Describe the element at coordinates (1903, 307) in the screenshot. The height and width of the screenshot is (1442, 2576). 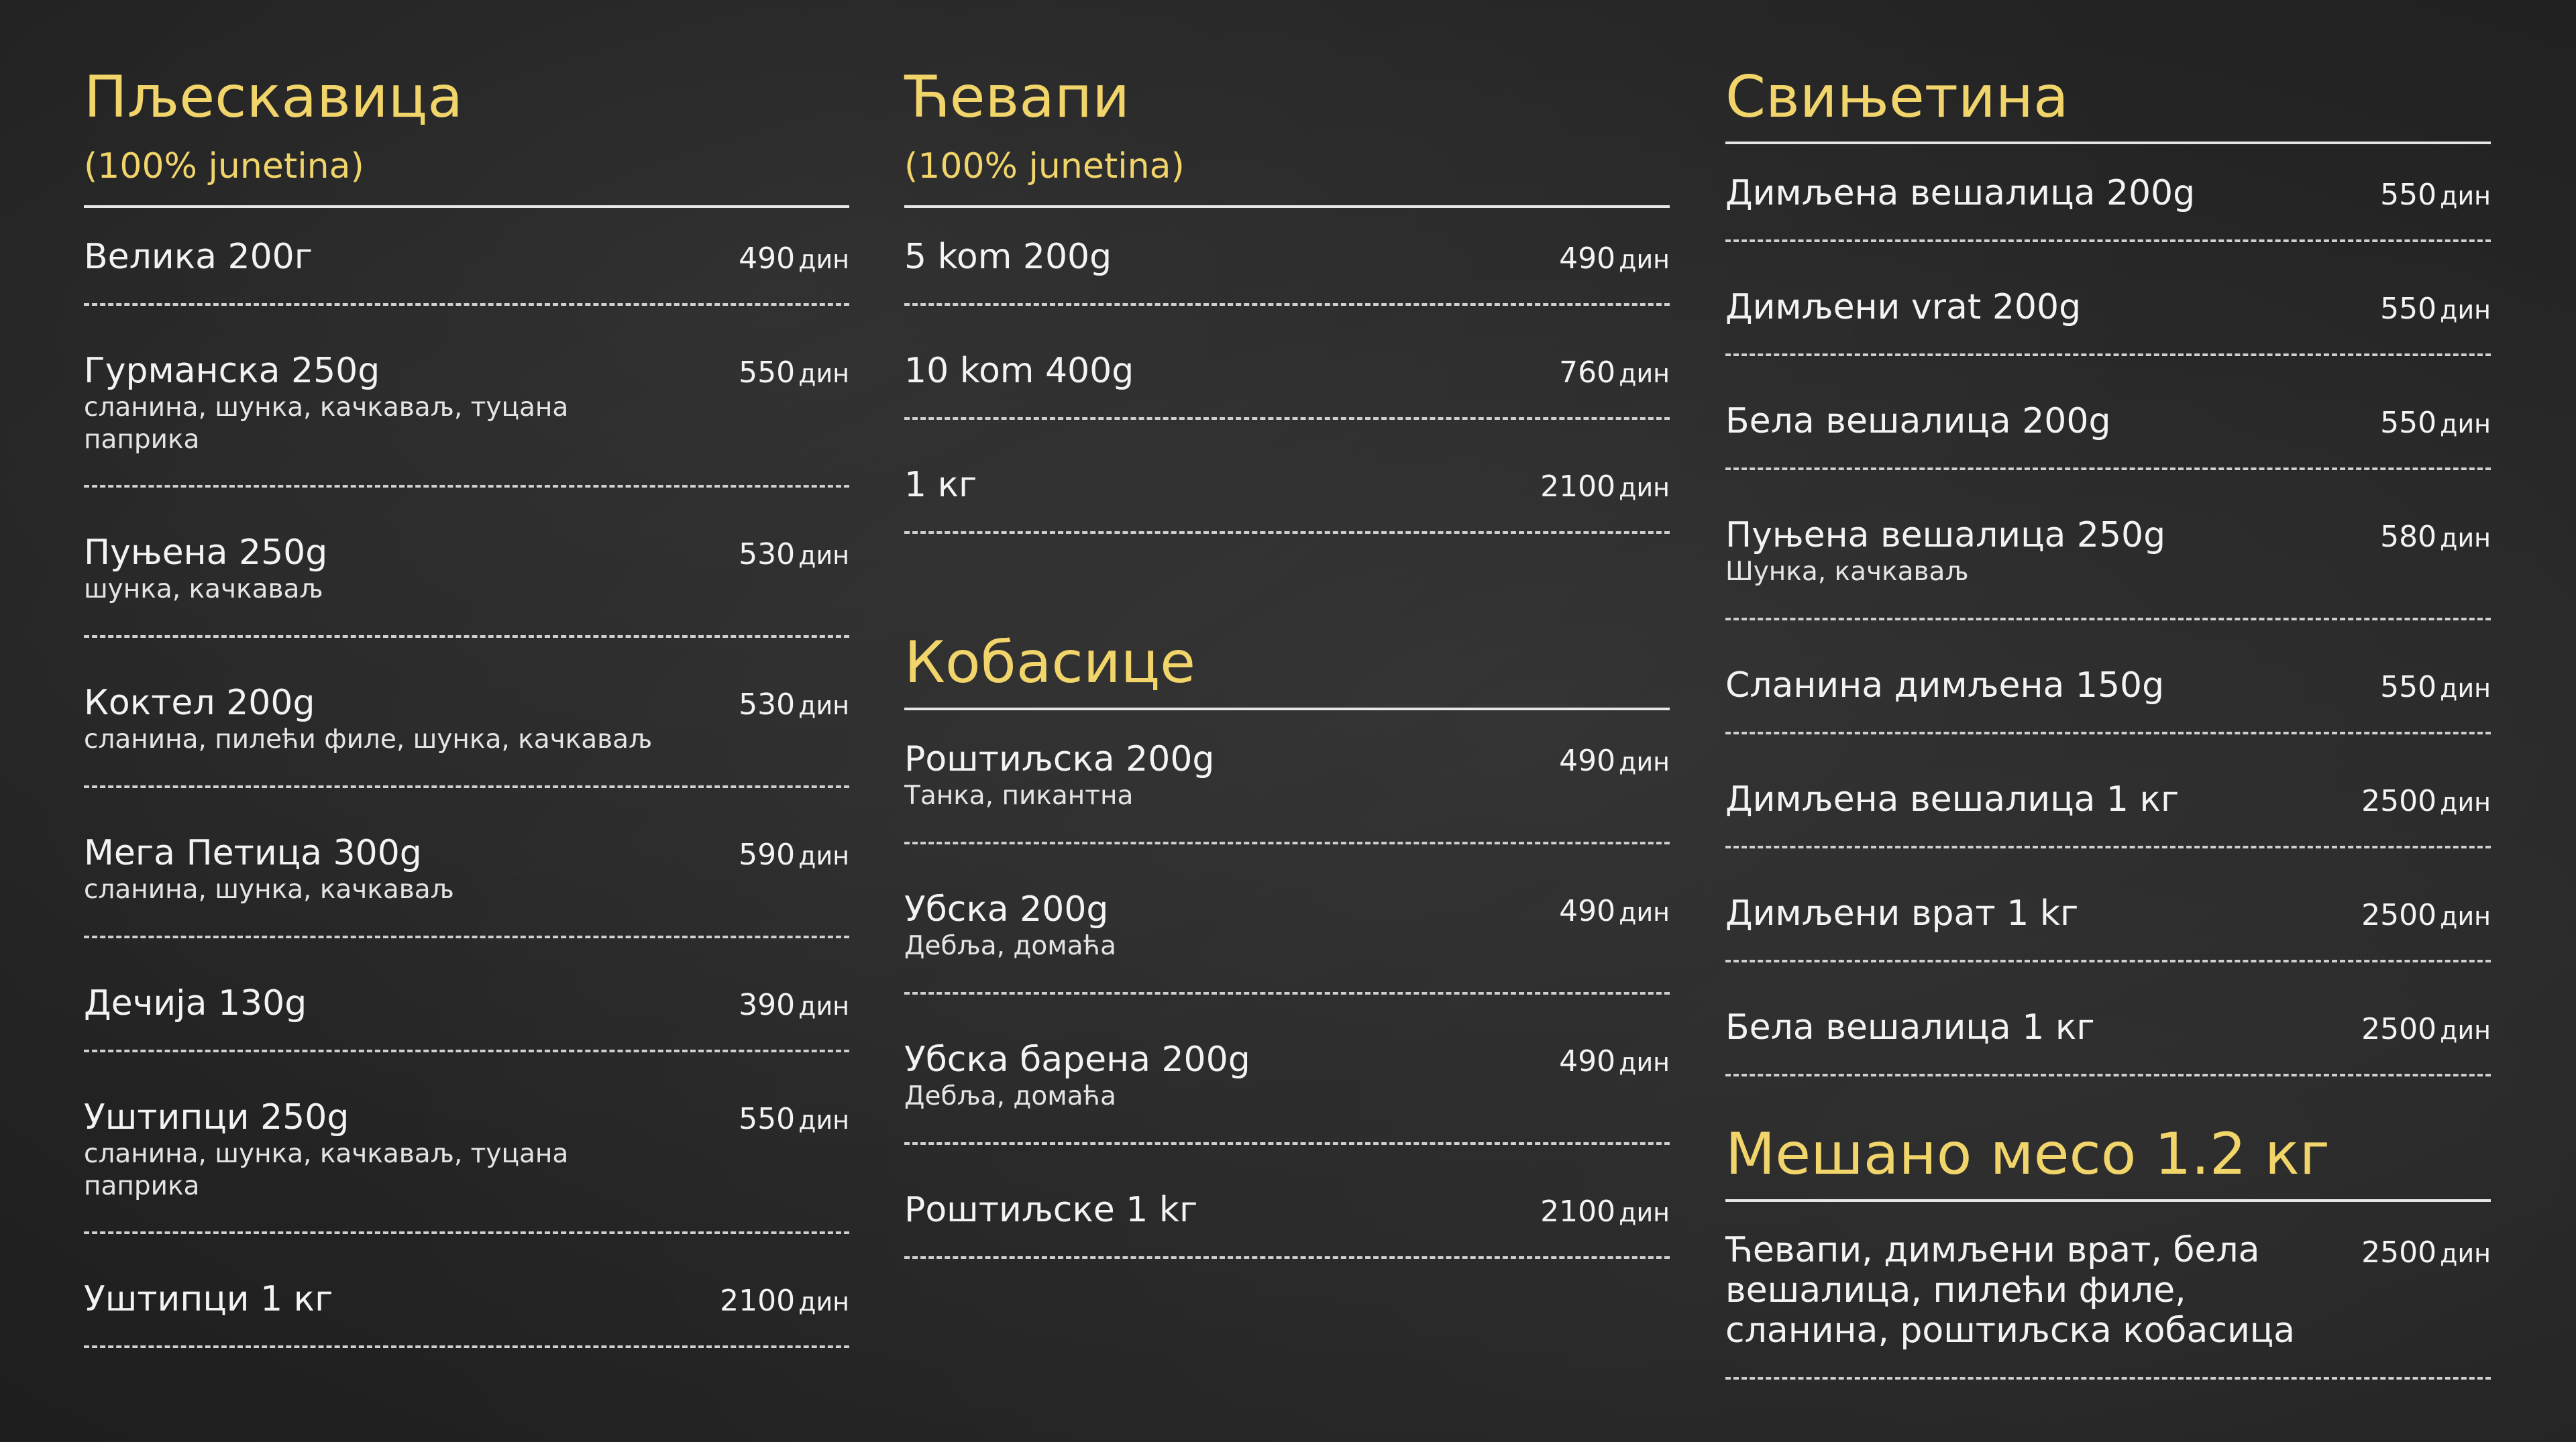
I see `item-name: Димљени vrat 200g` at that location.